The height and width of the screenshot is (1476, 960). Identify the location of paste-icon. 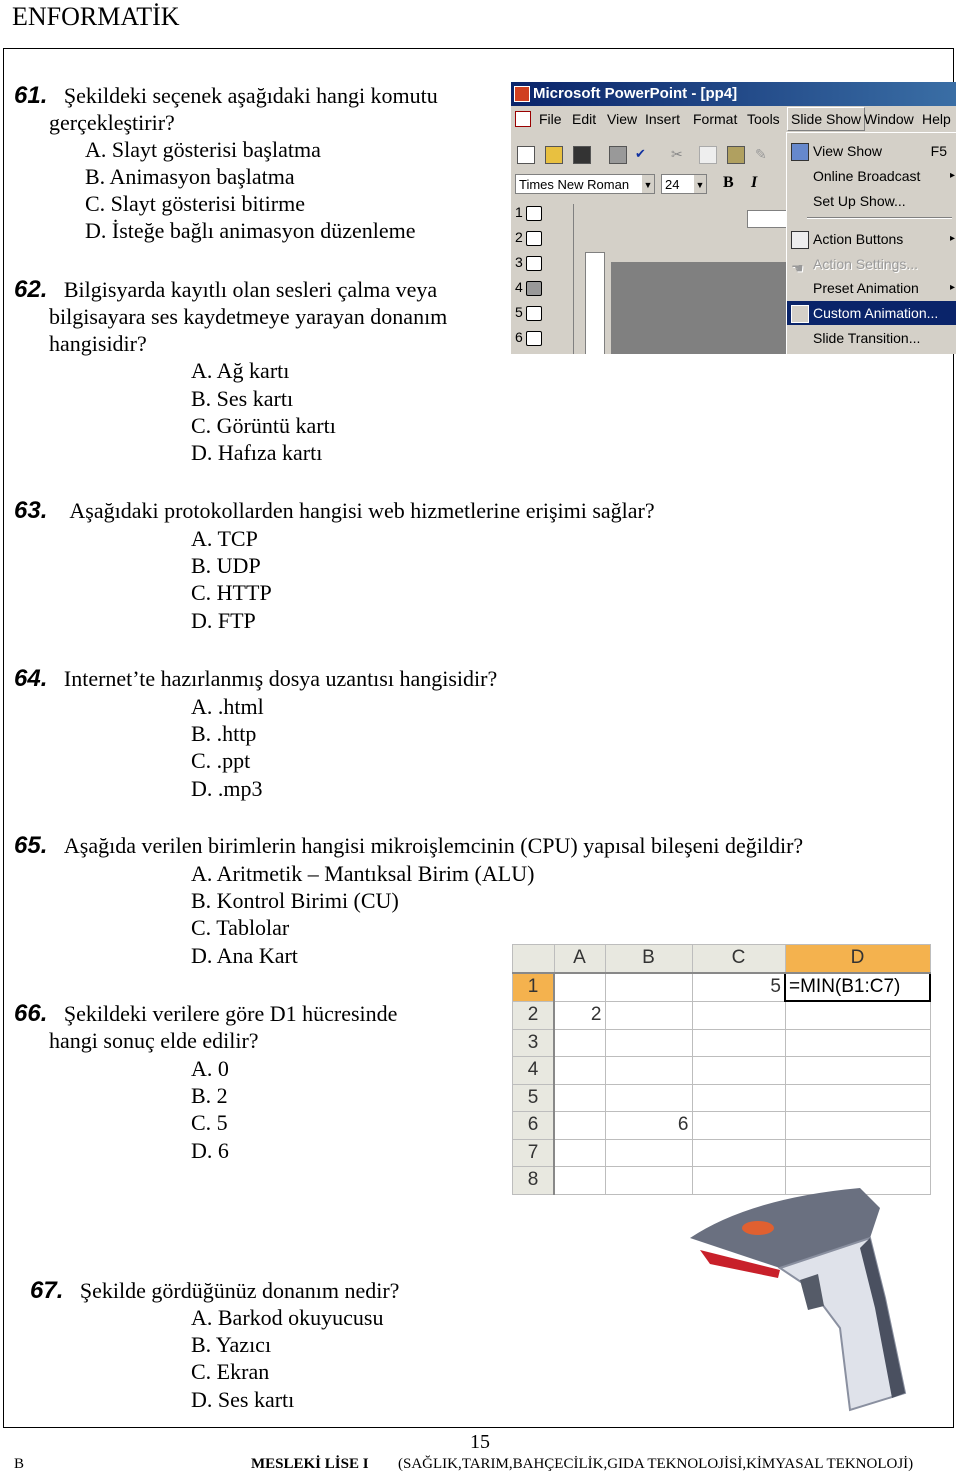
(736, 155).